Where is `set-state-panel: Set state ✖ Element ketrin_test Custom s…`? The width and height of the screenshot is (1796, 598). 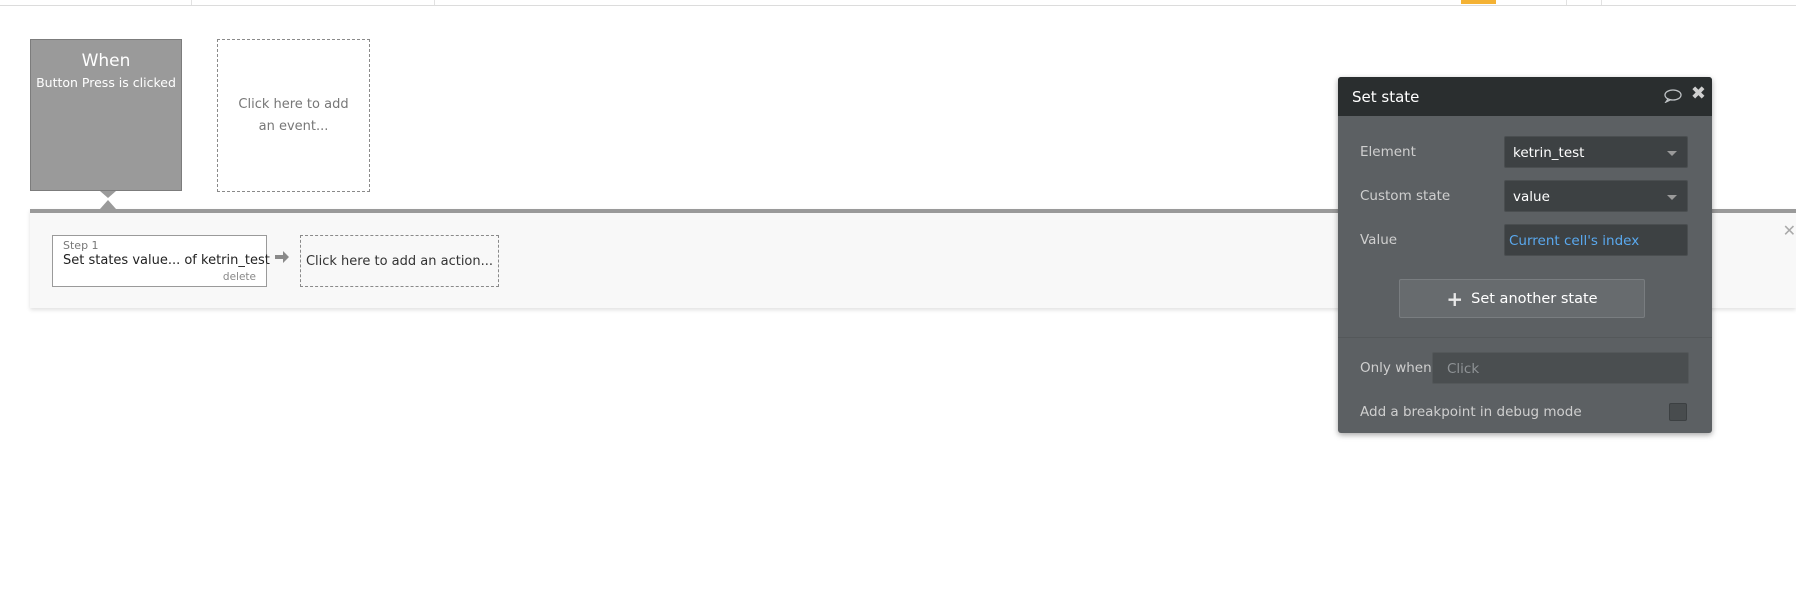 set-state-panel: Set state ✖ Element ketrin_test Custom s… is located at coordinates (1525, 255).